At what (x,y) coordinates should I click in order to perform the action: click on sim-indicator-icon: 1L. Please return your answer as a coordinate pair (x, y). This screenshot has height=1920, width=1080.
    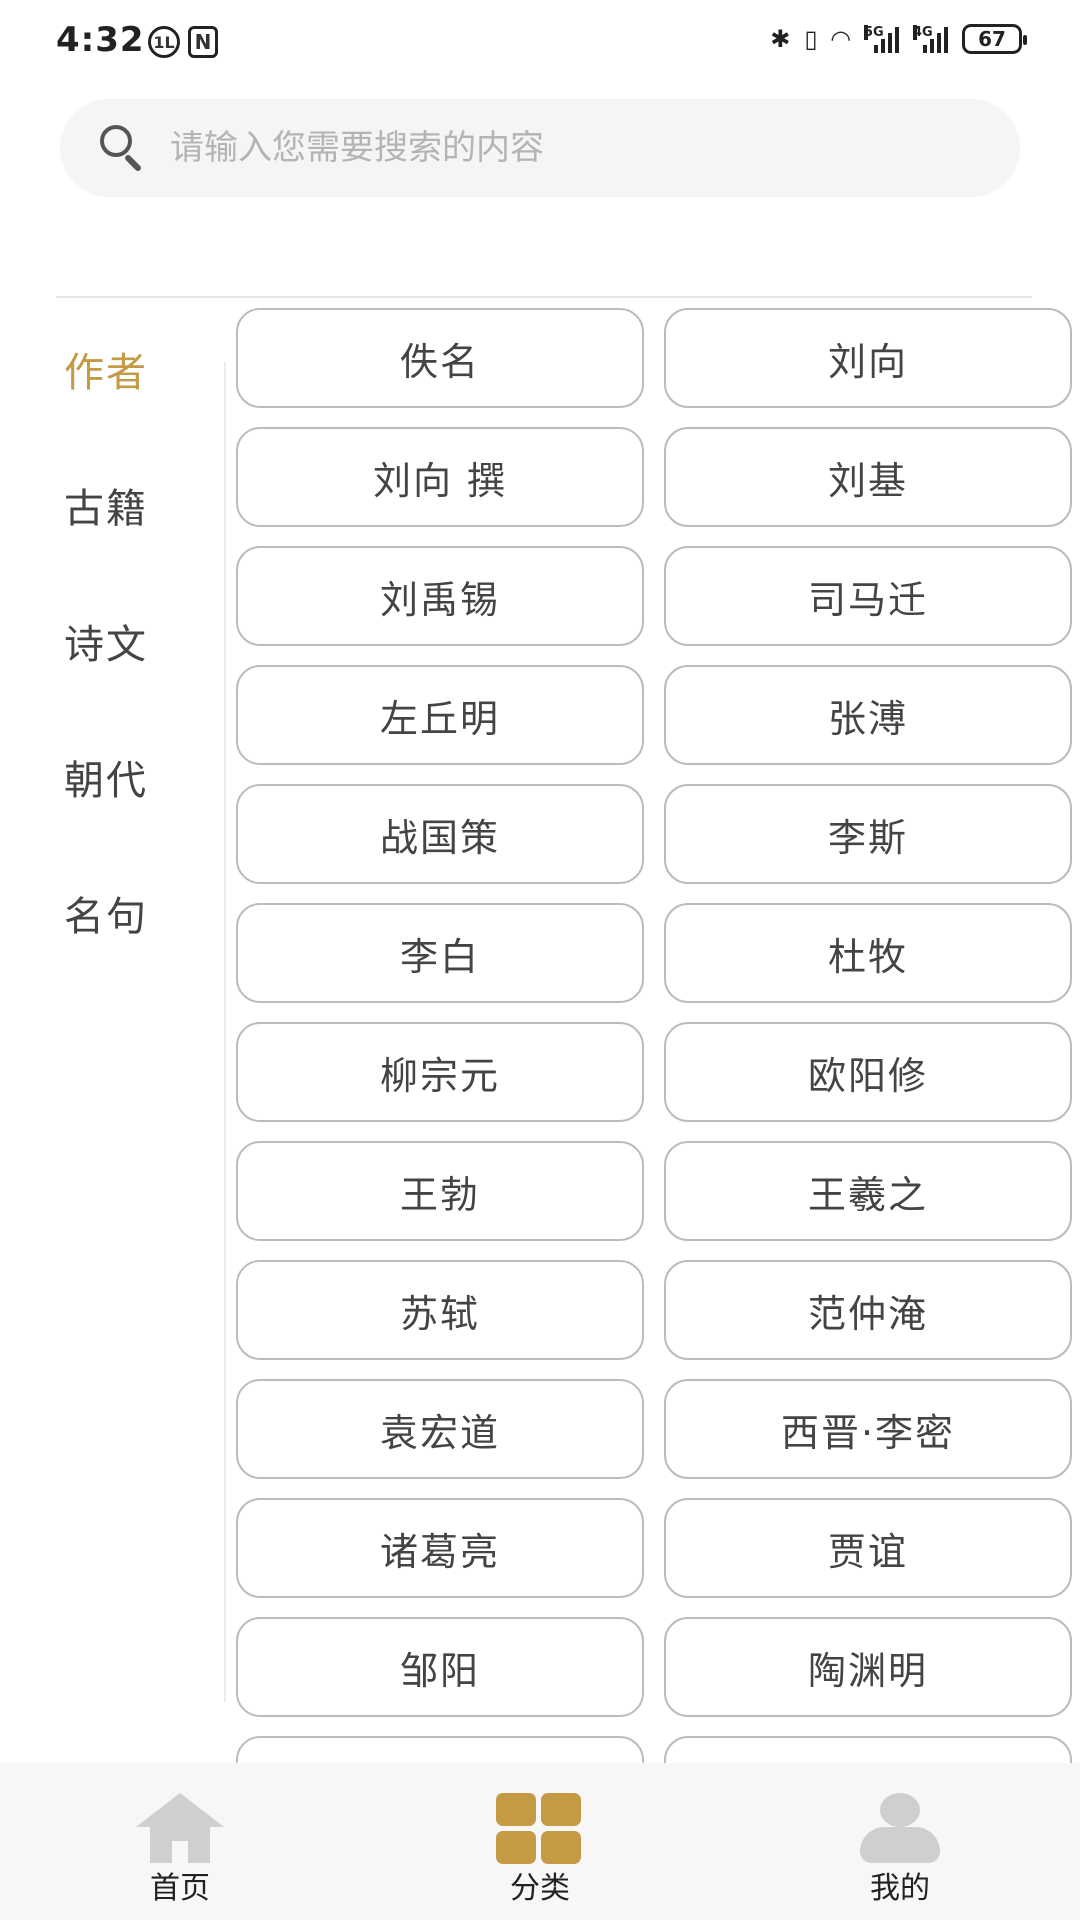
    Looking at the image, I should click on (164, 42).